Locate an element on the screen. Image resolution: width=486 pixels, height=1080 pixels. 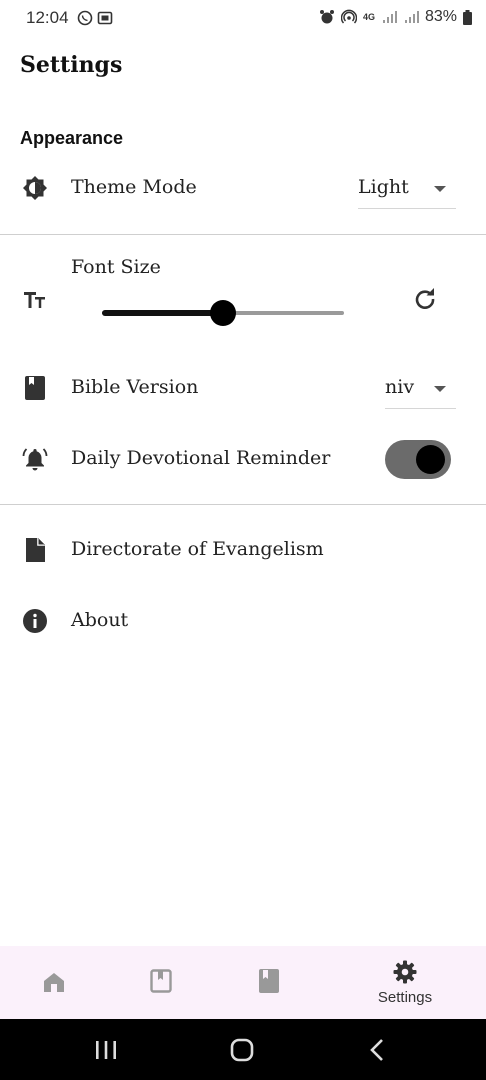
whatsapp-icon is located at coordinates (85, 18).